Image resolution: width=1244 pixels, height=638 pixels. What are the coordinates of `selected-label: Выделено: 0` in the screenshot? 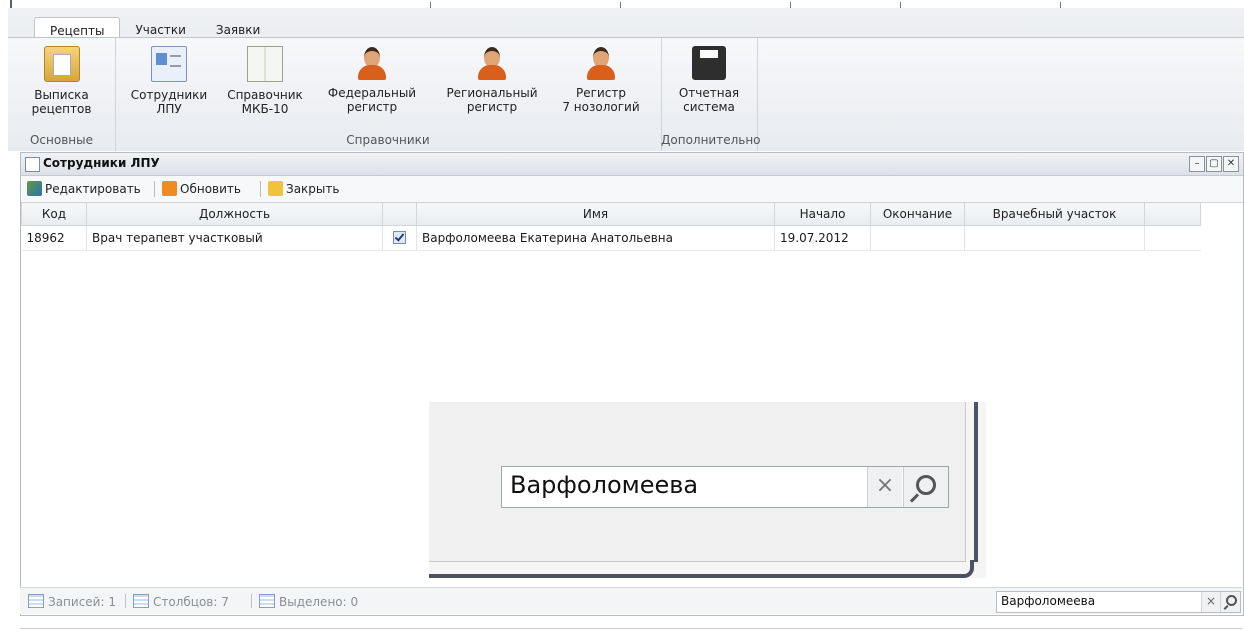 It's located at (319, 602).